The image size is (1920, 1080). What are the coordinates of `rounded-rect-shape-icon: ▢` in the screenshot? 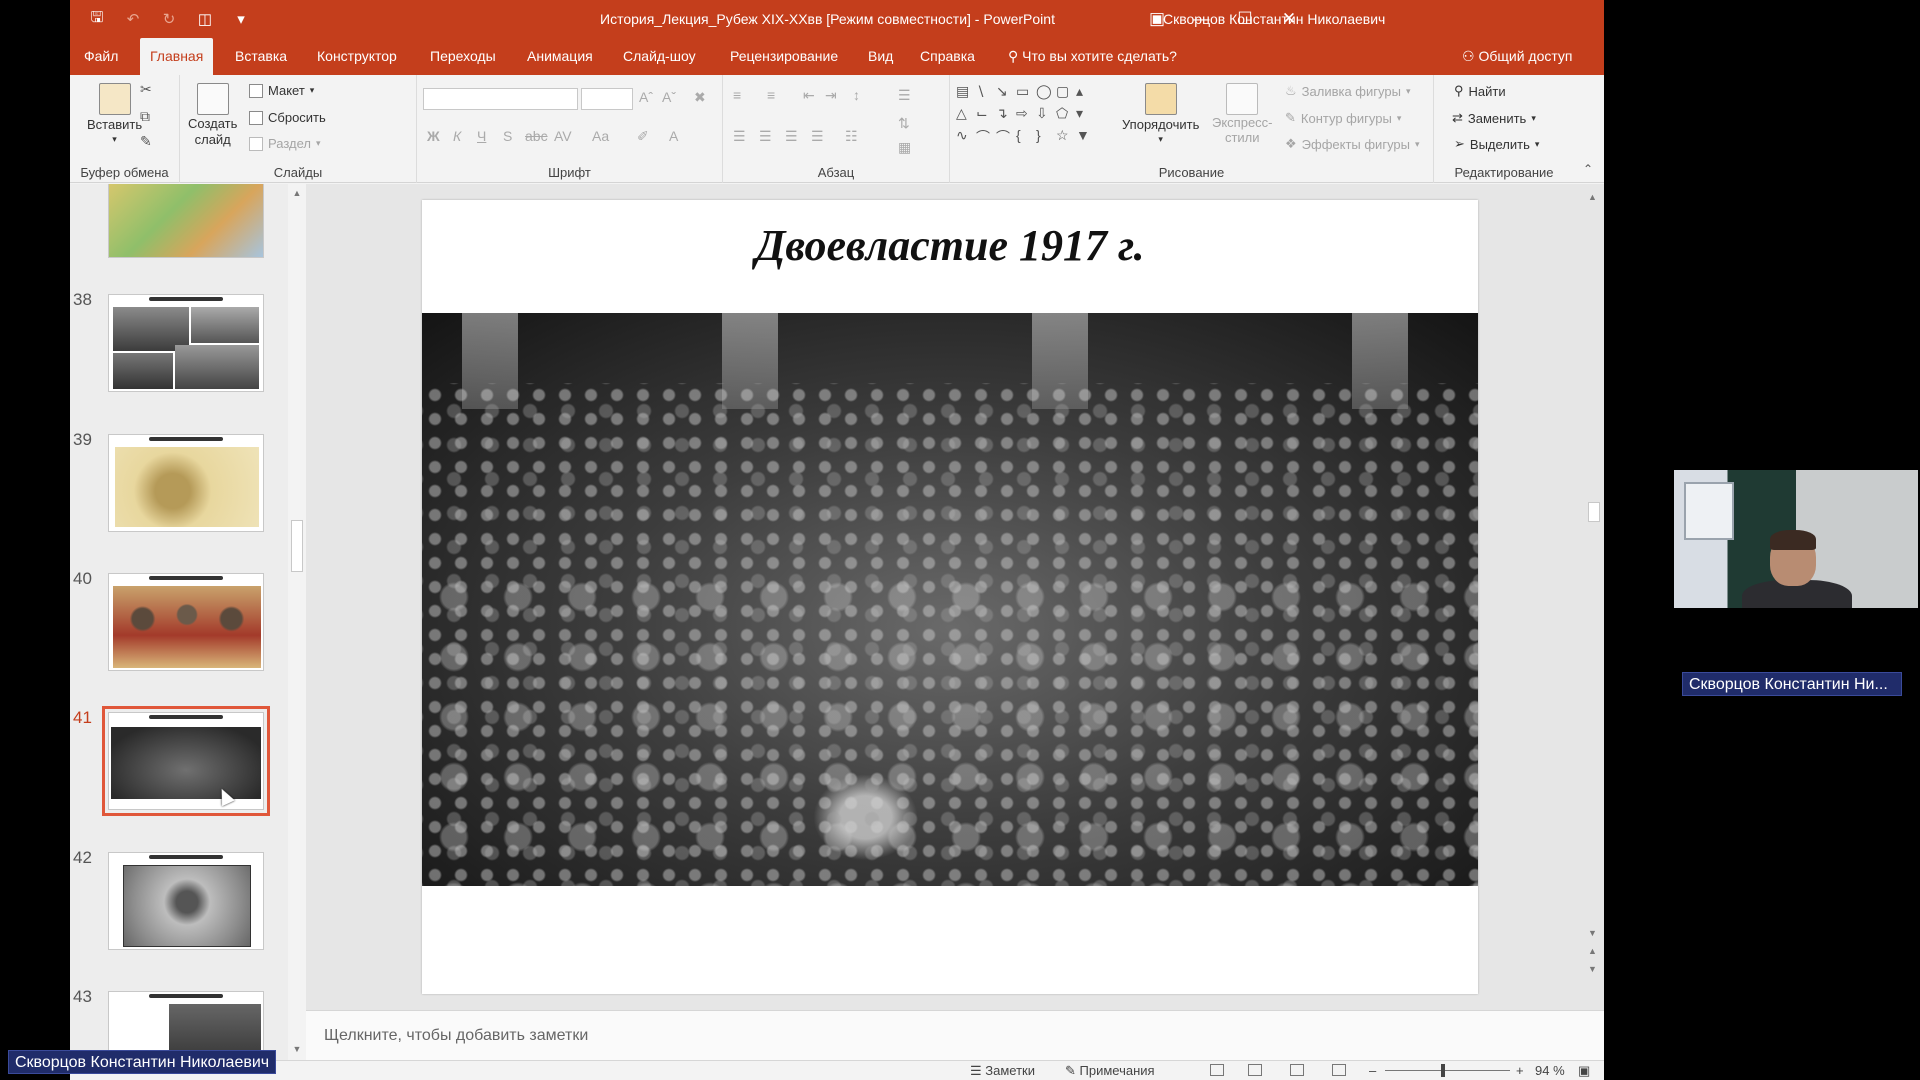 It's located at (1066, 94).